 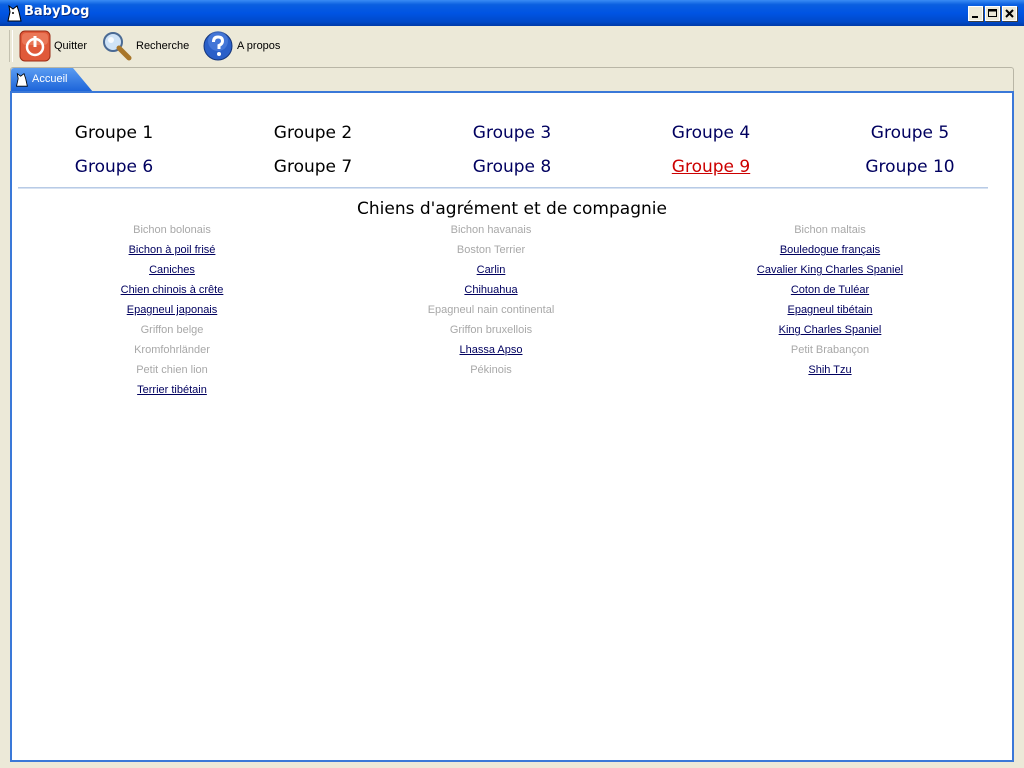 I want to click on group-link: Groupe 8, so click(x=512, y=167).